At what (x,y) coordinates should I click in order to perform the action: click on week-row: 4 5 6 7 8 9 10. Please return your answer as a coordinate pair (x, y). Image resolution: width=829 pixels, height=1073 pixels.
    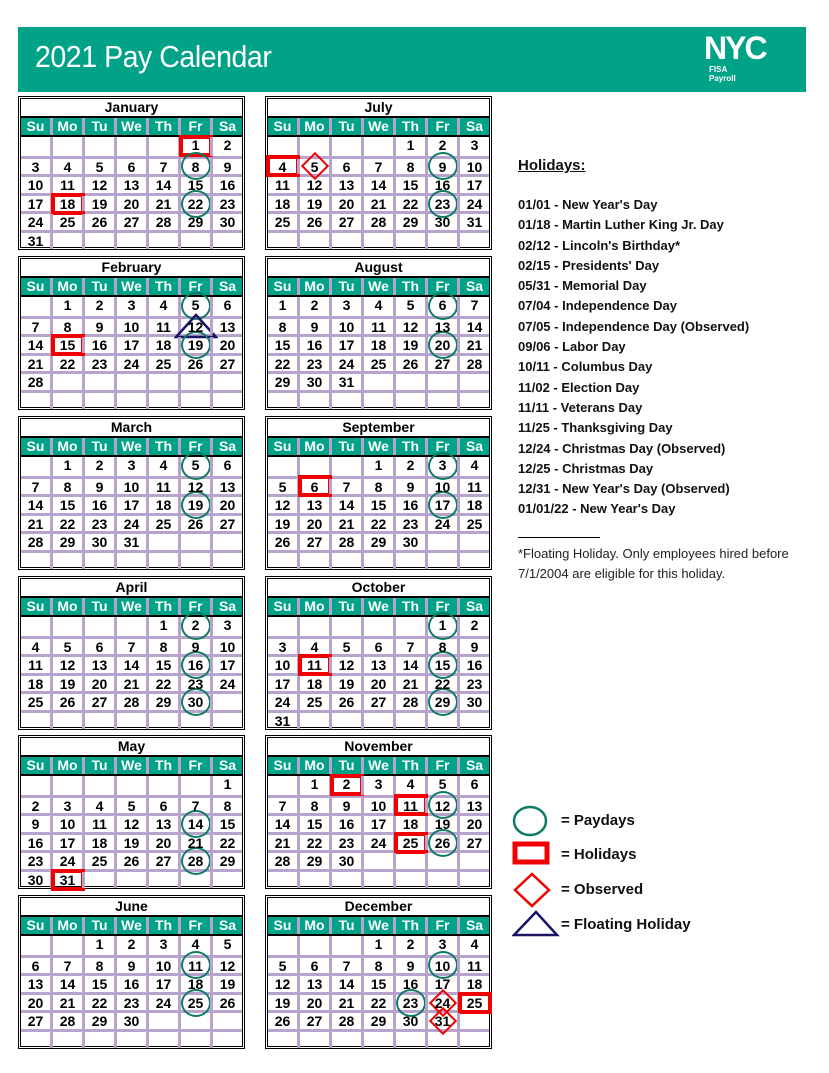
    Looking at the image, I should click on (377, 166).